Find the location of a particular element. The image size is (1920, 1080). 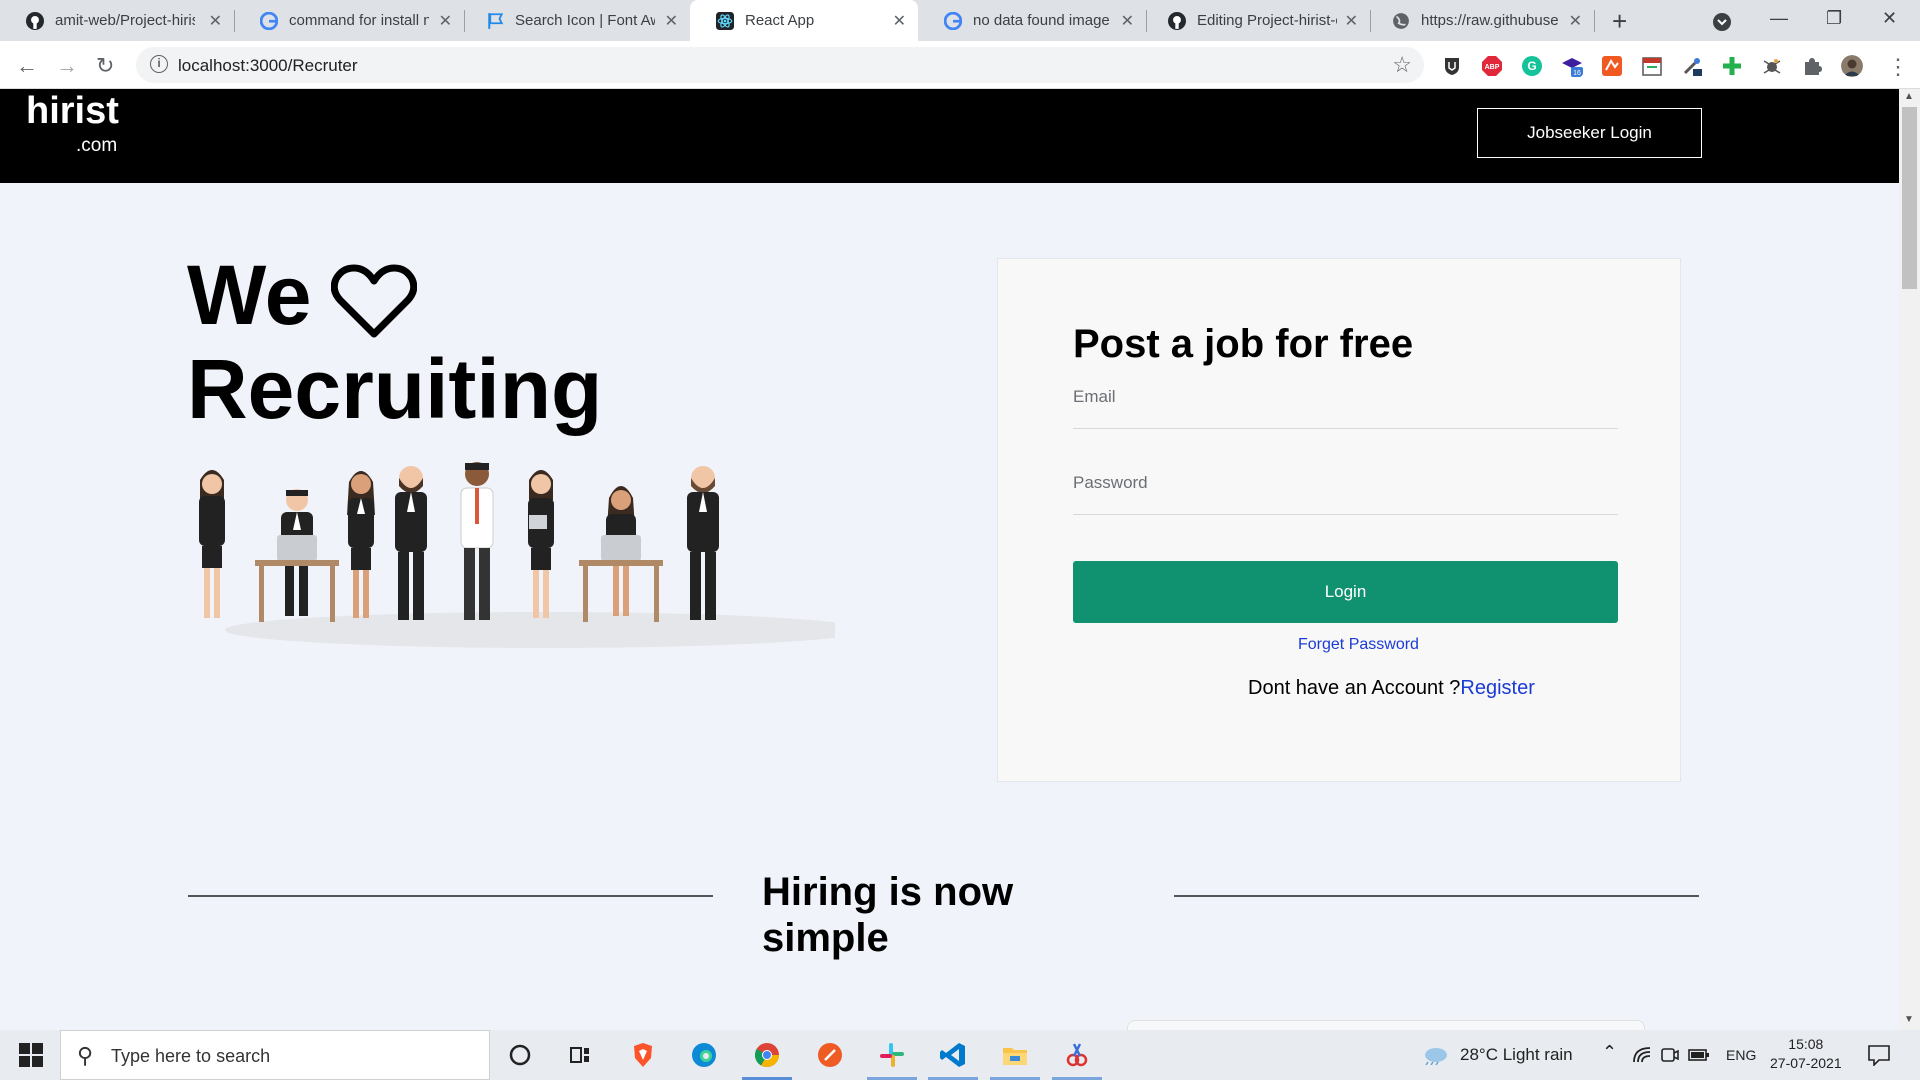

react-icon is located at coordinates (725, 21).